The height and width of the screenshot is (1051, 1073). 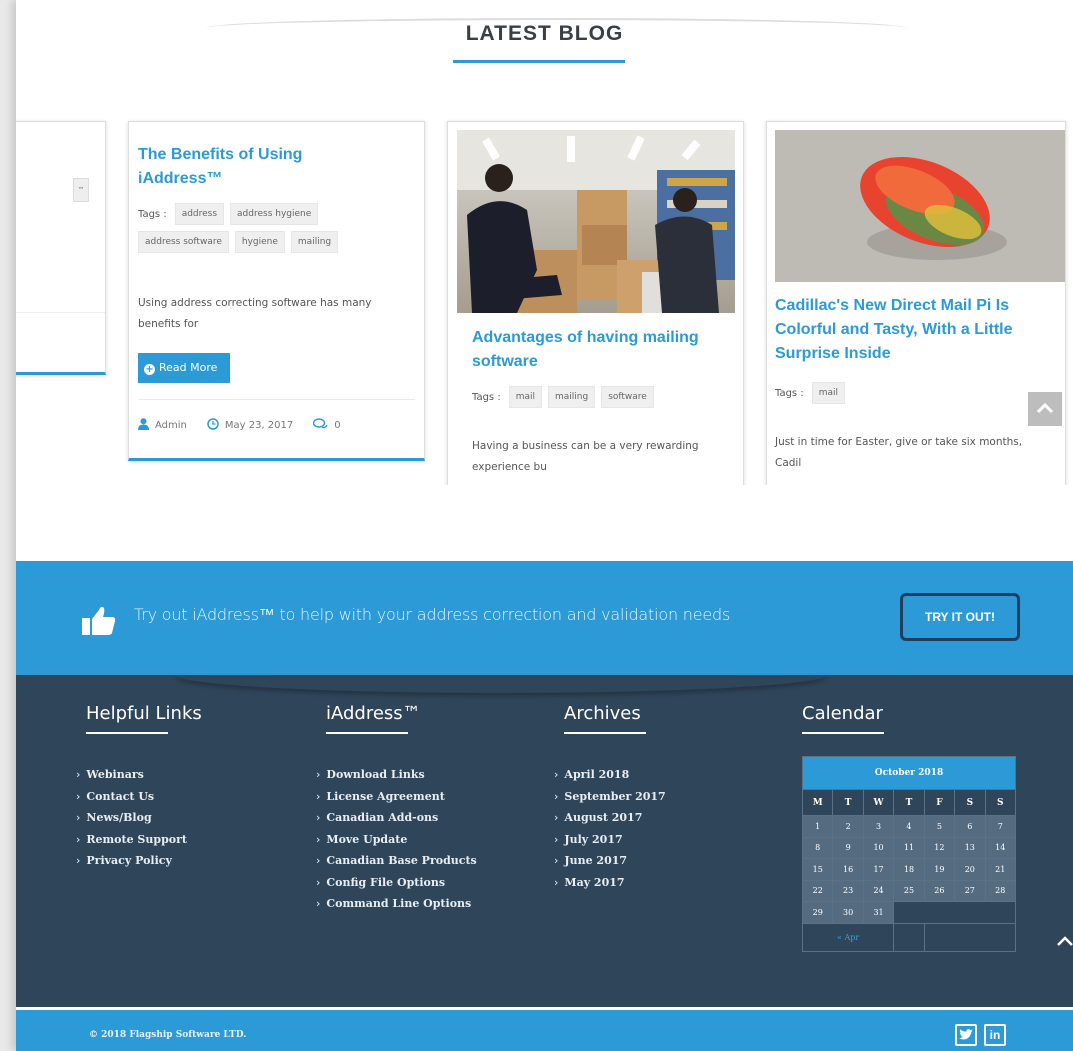 What do you see at coordinates (1000, 890) in the screenshot?
I see `calendar-day: 28` at bounding box center [1000, 890].